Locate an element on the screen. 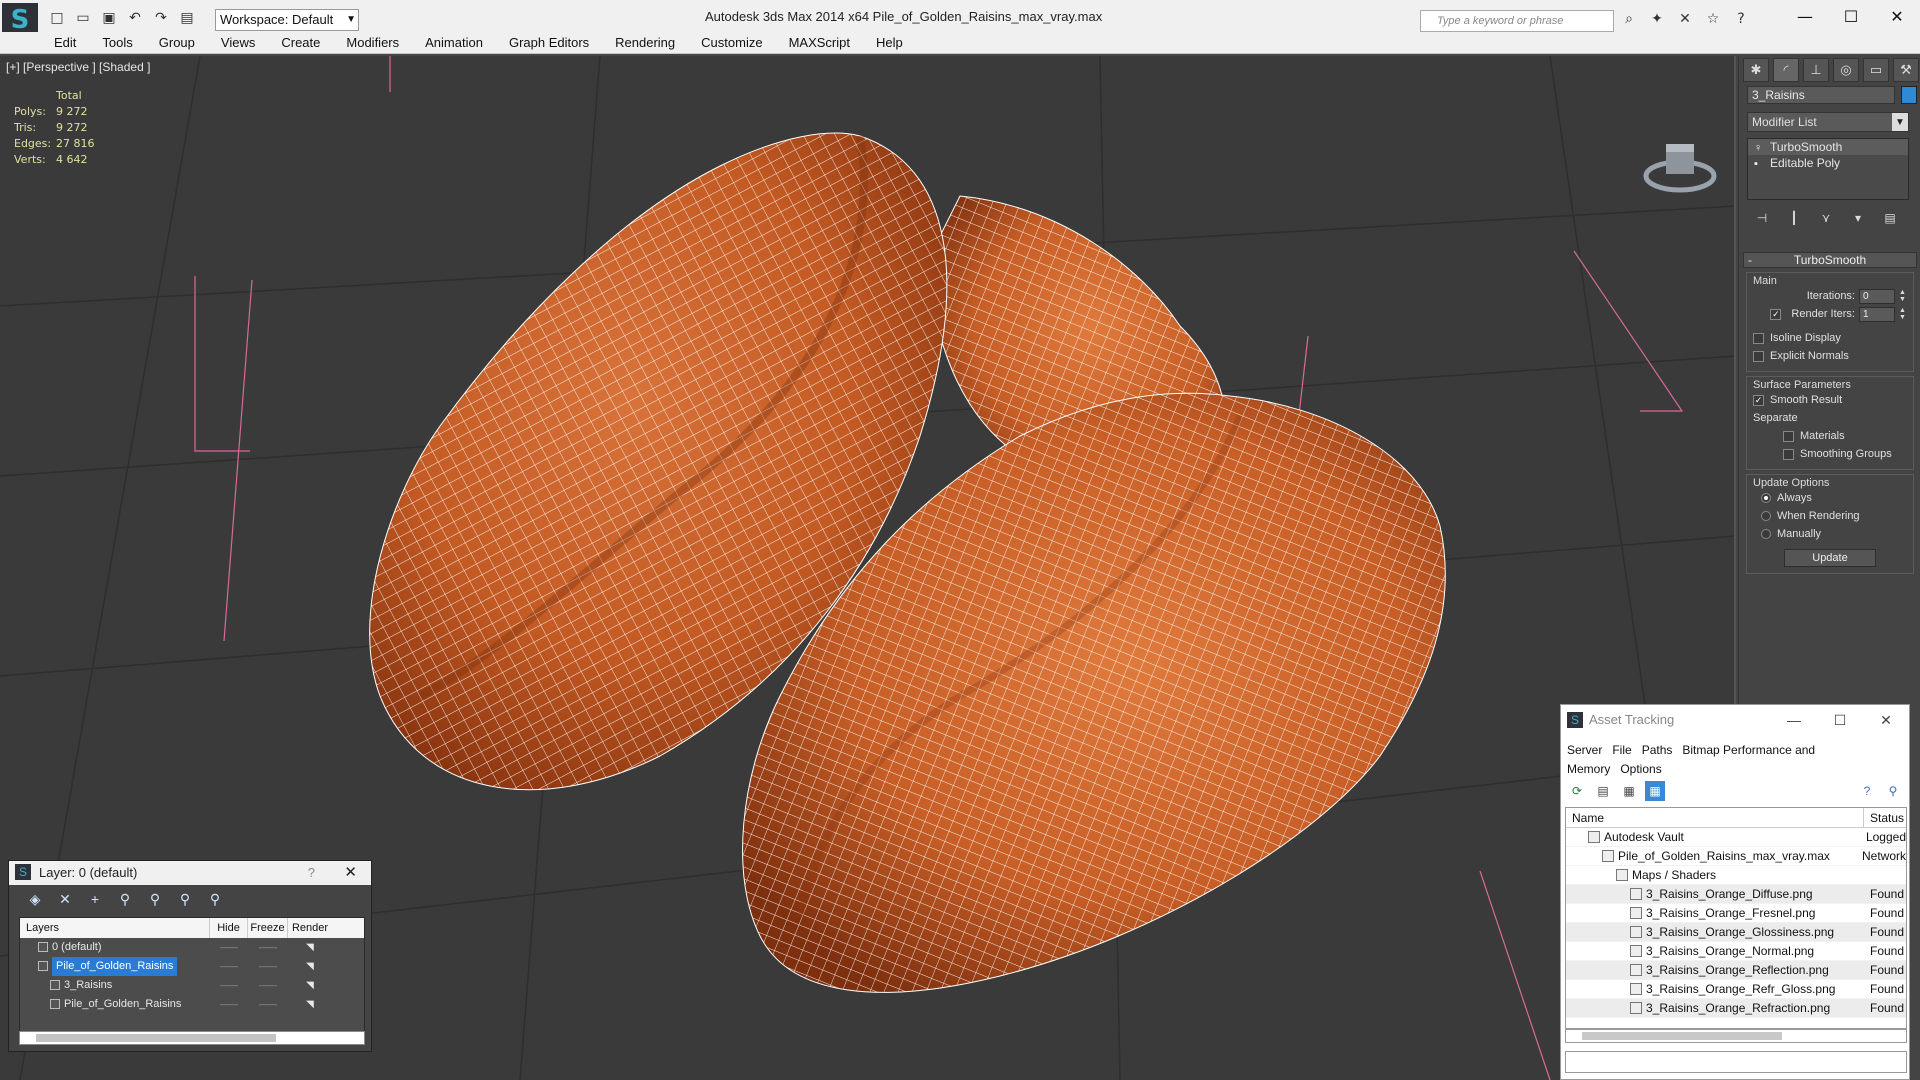 Image resolution: width=1920 pixels, height=1080 pixels. rollout-header: - TurboSmooth is located at coordinates (1830, 260).